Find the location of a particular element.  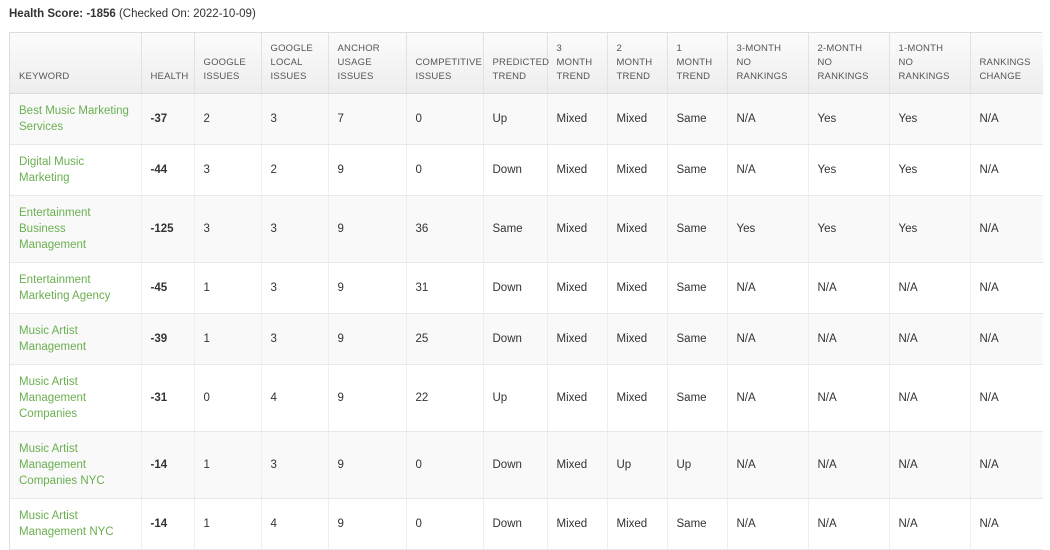

keyword-link: Best Music Marketing Services is located at coordinates (75, 119).